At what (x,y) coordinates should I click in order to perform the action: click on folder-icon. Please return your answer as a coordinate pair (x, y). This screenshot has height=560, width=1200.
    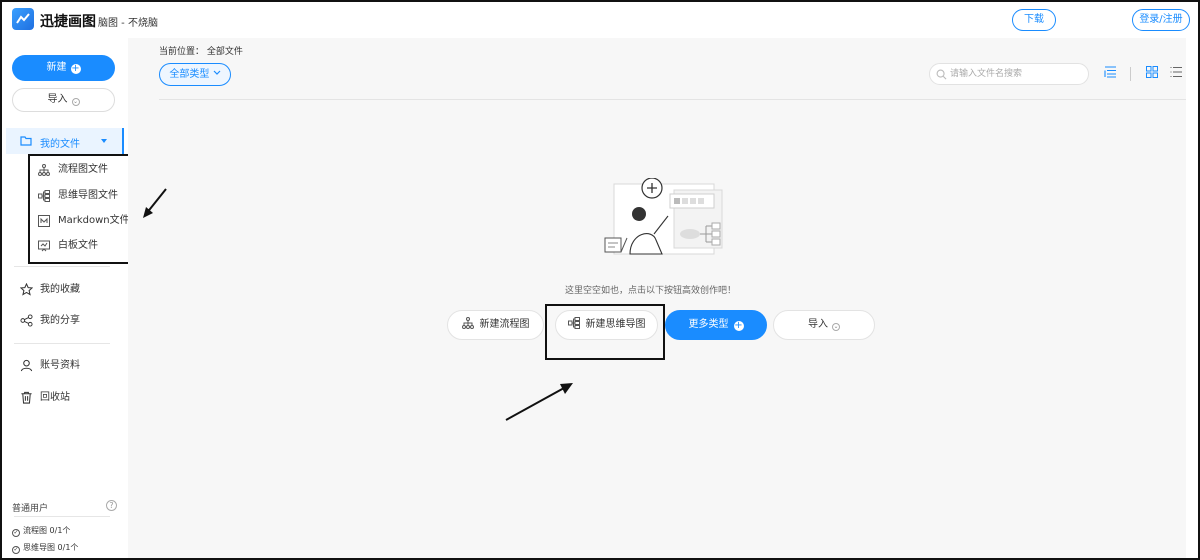
    Looking at the image, I should click on (26, 141).